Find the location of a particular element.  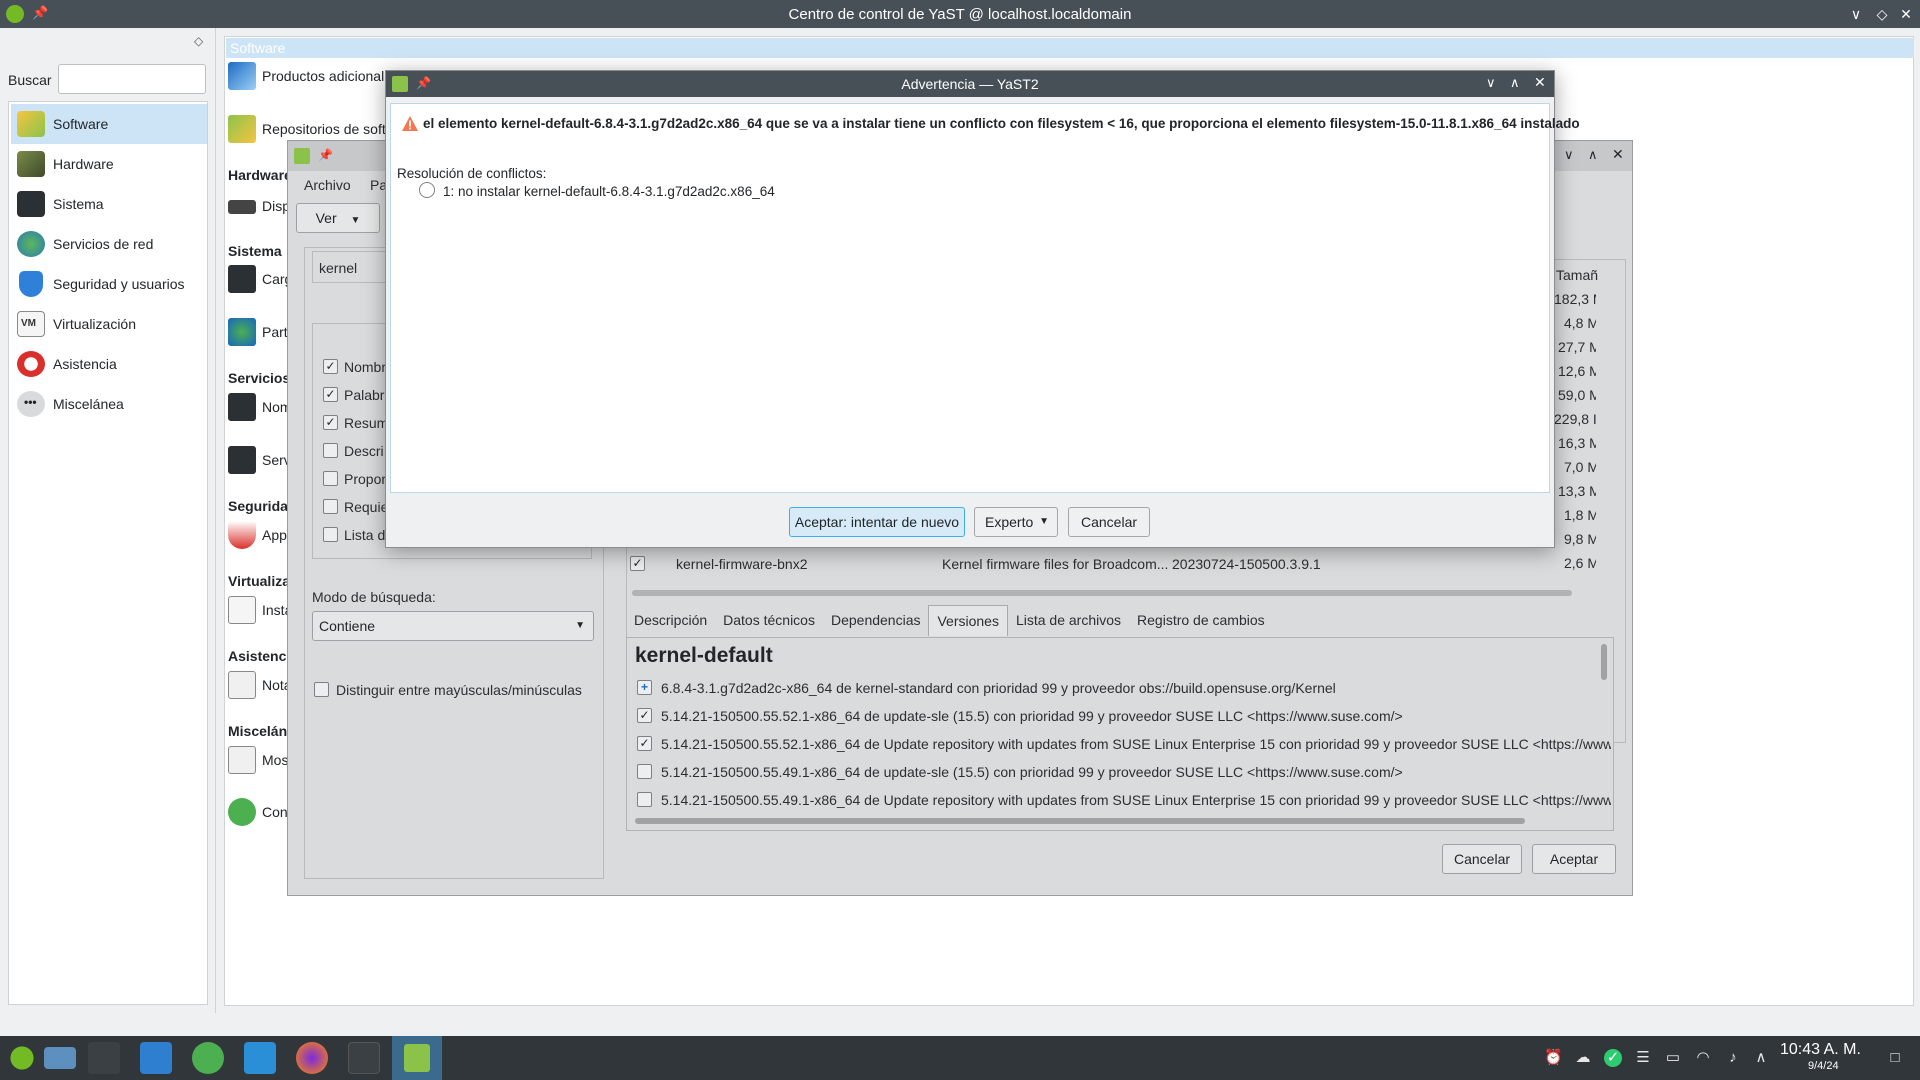

module-show-log: Mos is located at coordinates (258, 761).